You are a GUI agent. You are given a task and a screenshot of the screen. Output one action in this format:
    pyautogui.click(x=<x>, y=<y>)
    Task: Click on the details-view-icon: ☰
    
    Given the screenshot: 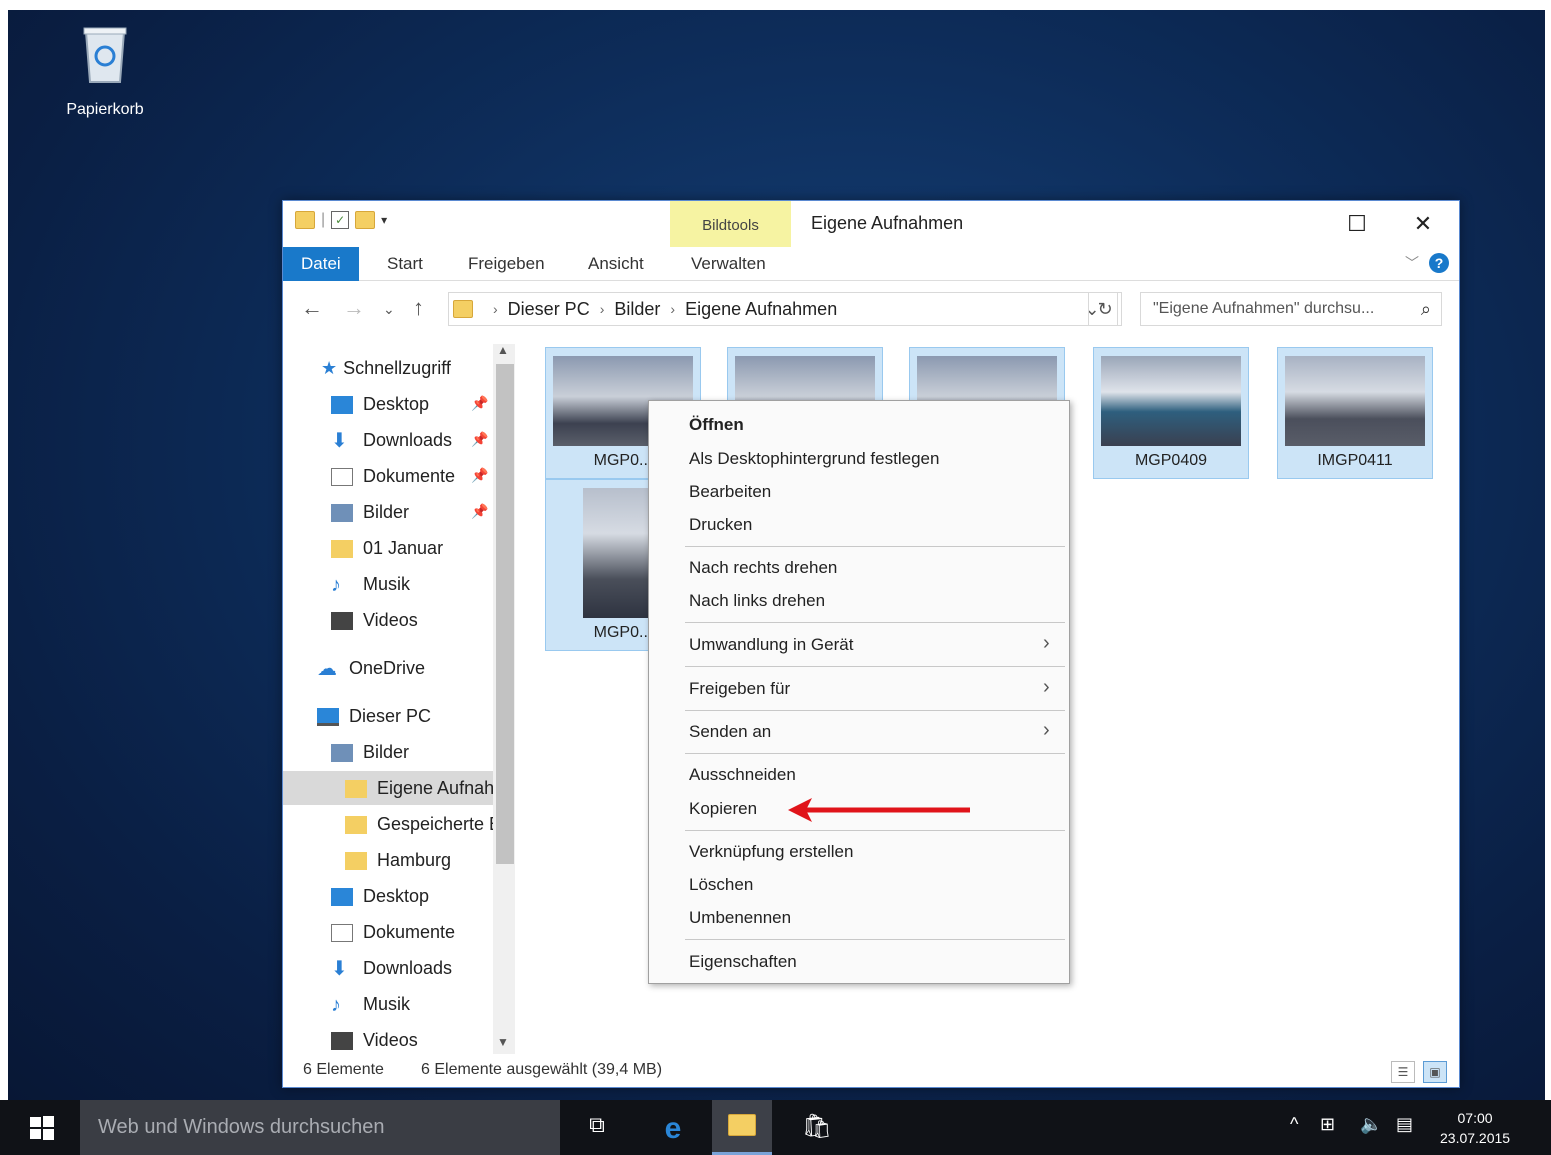 What is the action you would take?
    pyautogui.click(x=1403, y=1072)
    